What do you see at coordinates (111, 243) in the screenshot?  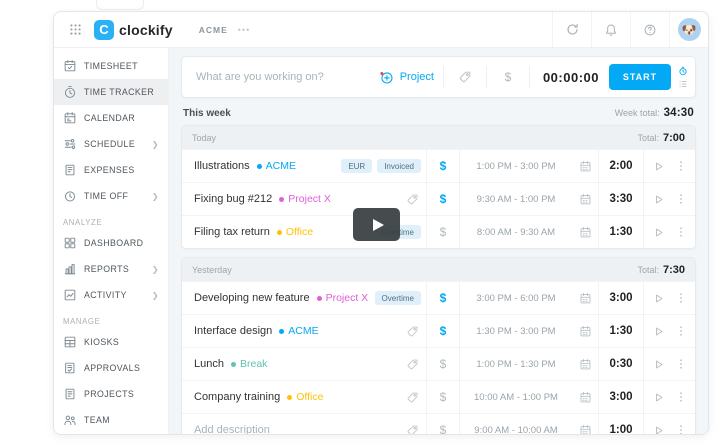 I see `sidebar-item-dashboard: DASHBOARD` at bounding box center [111, 243].